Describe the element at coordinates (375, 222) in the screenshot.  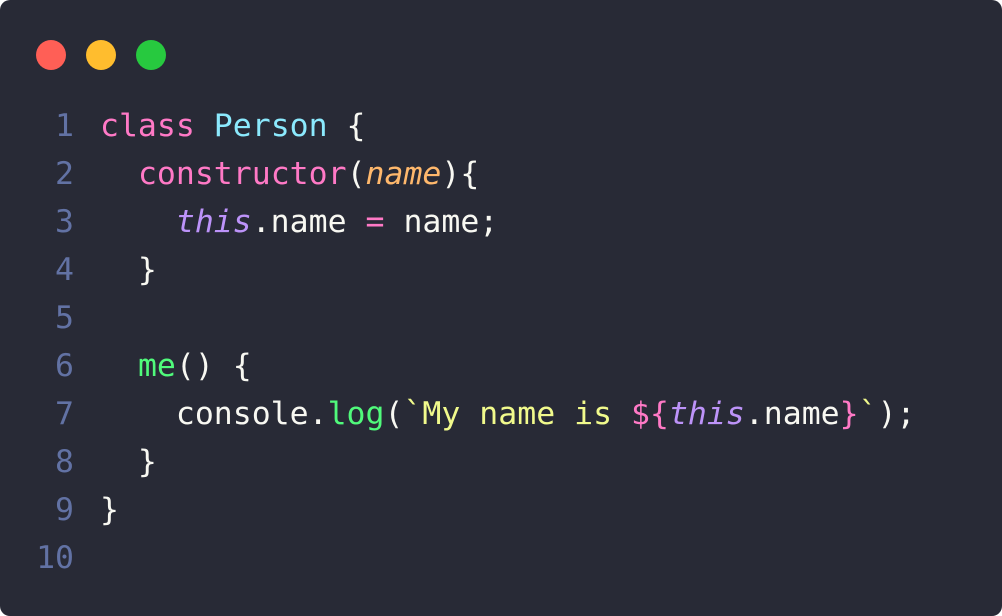
I see `code-token: =` at that location.